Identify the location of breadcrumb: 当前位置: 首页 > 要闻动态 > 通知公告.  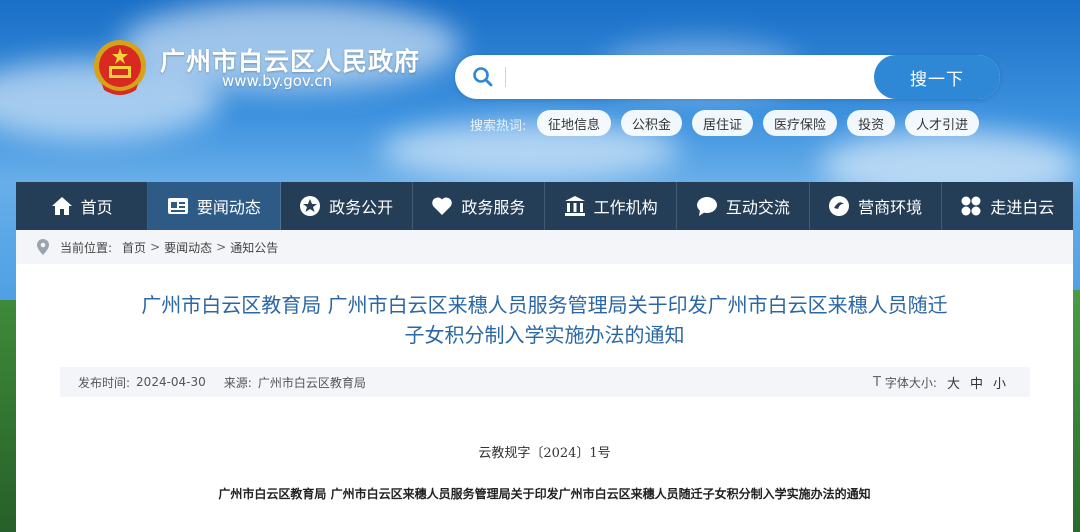
(544, 247).